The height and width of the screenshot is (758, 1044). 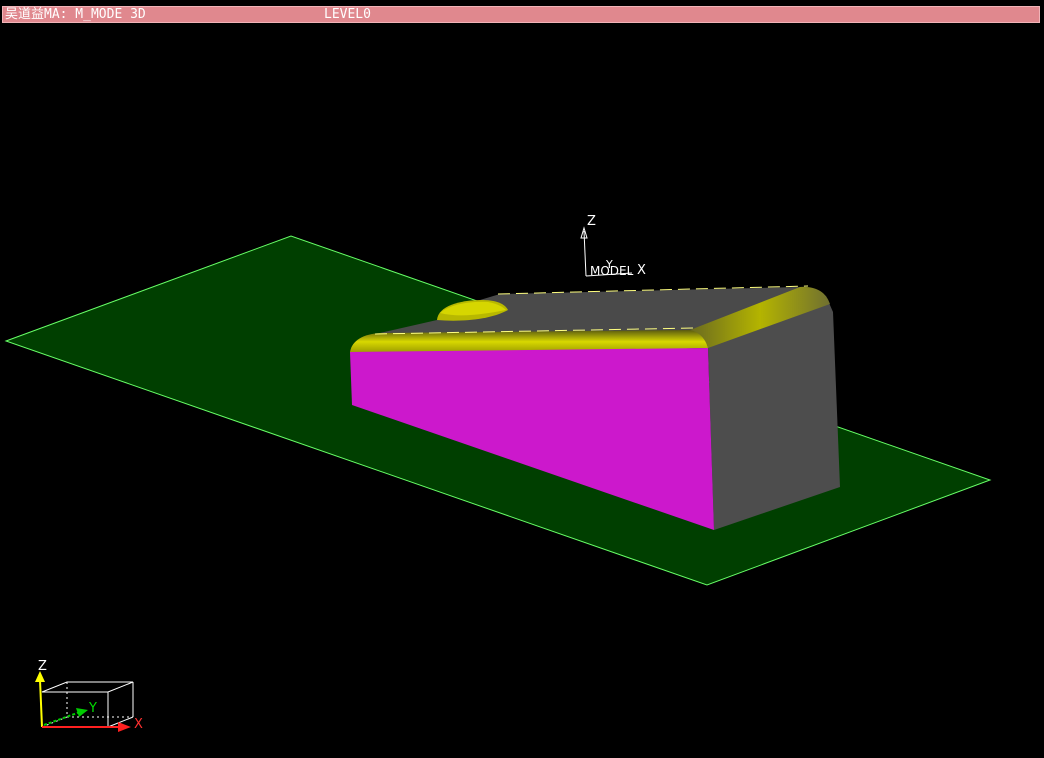 What do you see at coordinates (138, 724) in the screenshot?
I see `triad-x-label: X` at bounding box center [138, 724].